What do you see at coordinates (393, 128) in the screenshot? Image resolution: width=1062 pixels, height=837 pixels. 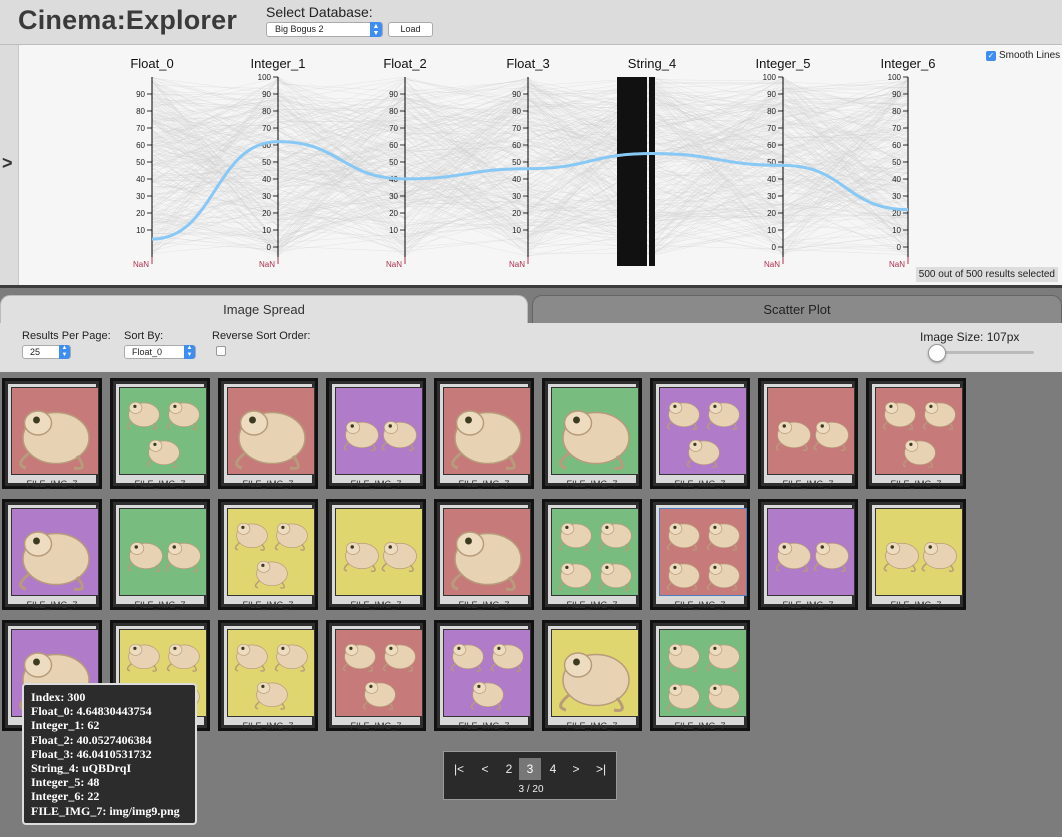 I see `tick-label: 70` at bounding box center [393, 128].